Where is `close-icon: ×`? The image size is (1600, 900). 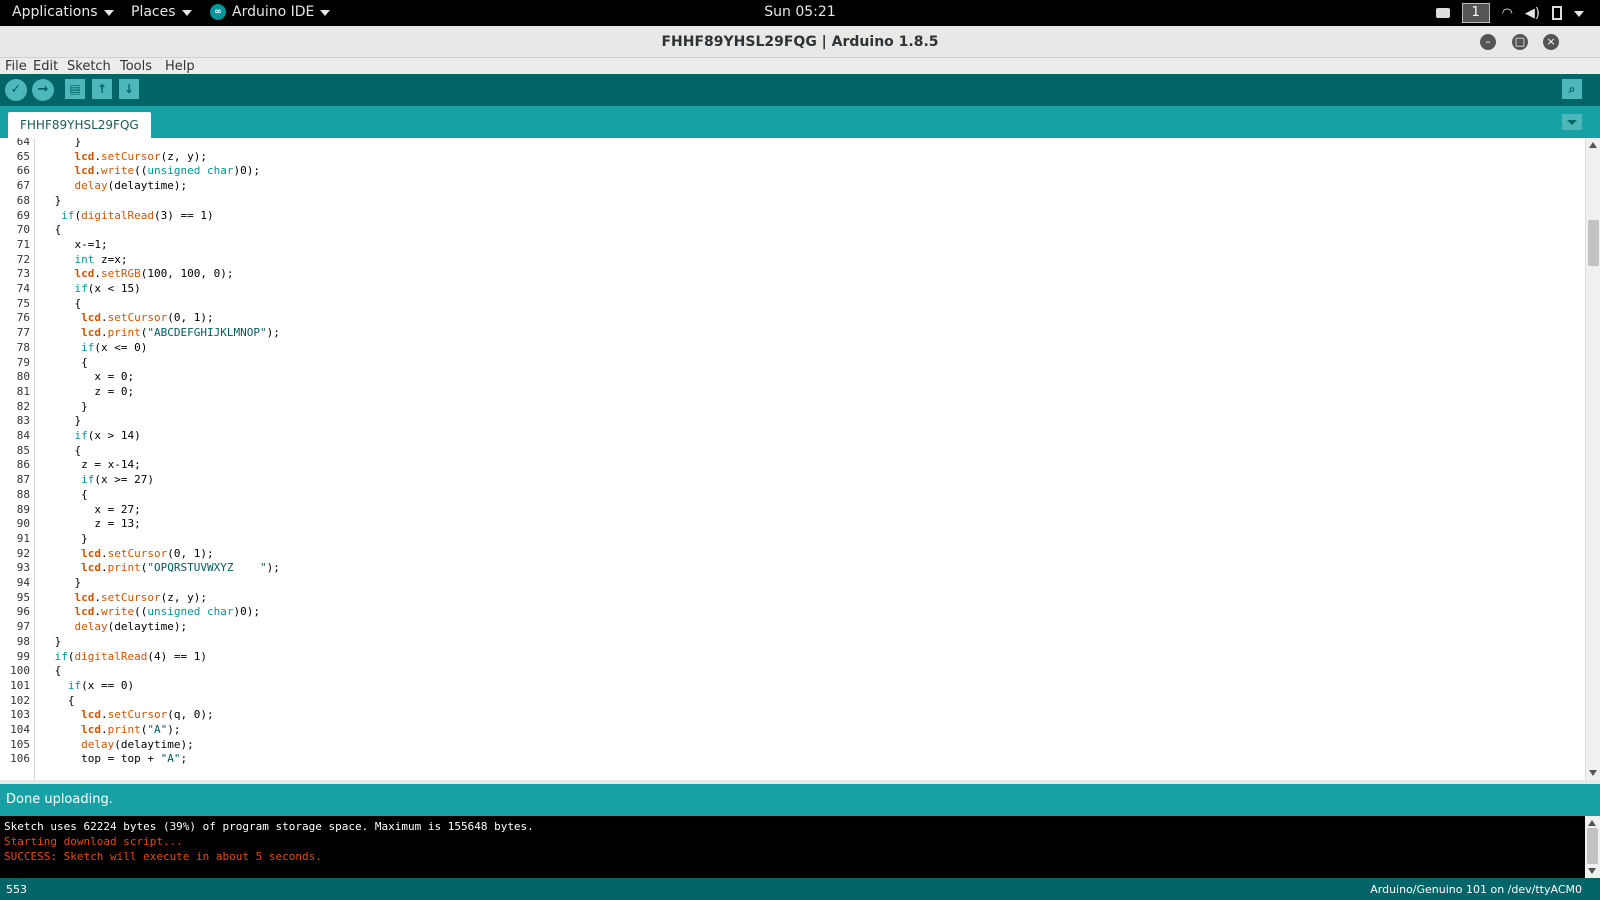 close-icon: × is located at coordinates (1551, 41).